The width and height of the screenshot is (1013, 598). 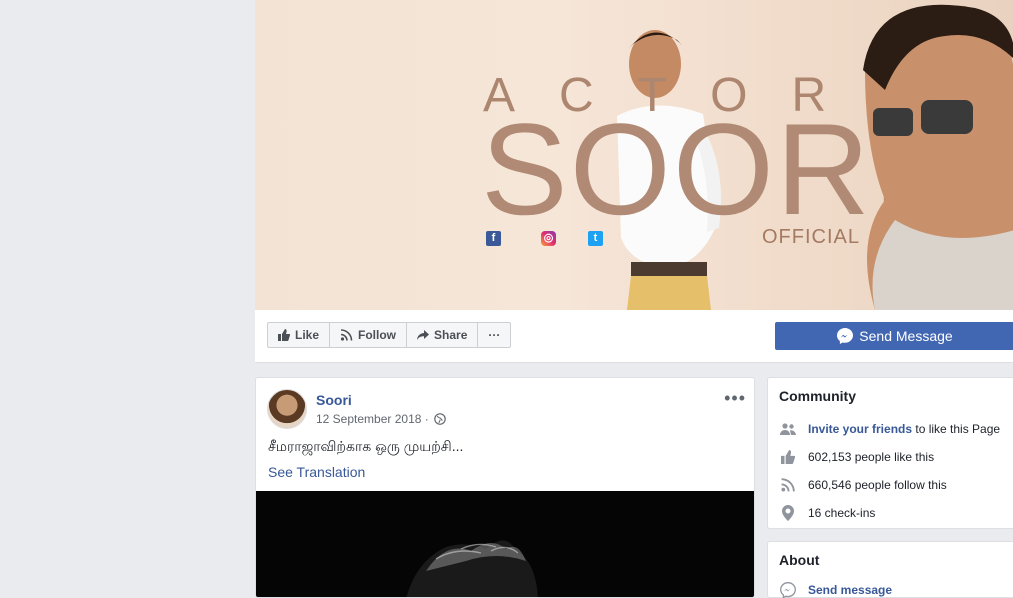 I want to click on avatar, so click(x=287, y=409).